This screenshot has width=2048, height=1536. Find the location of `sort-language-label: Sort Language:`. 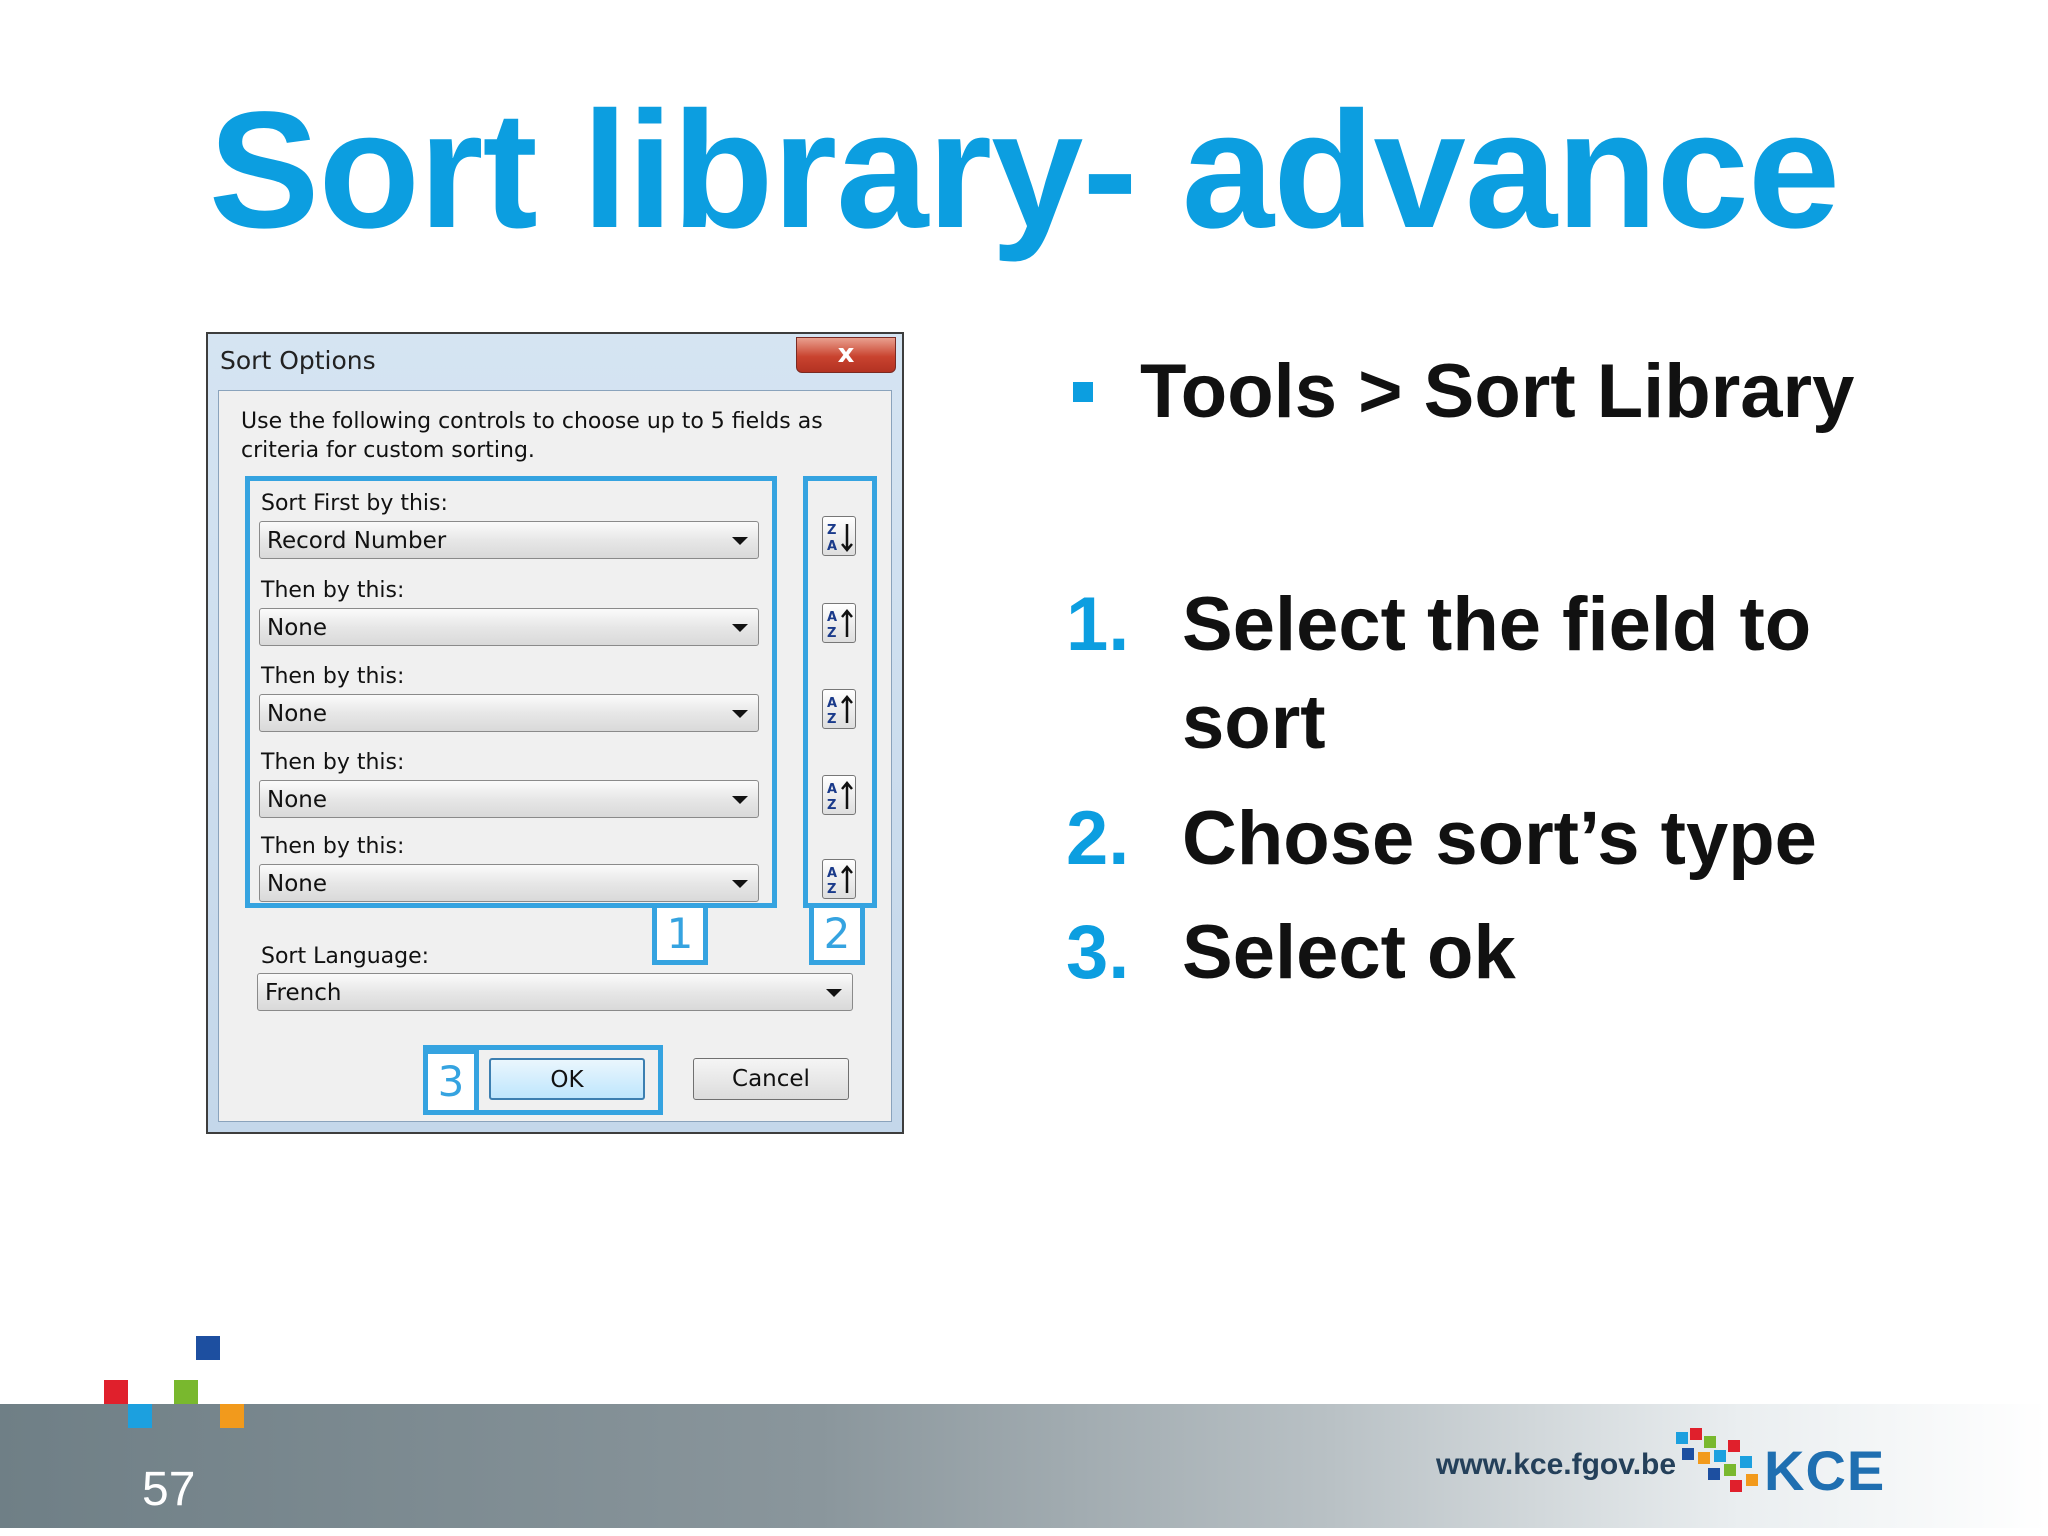

sort-language-label: Sort Language: is located at coordinates (345, 956).